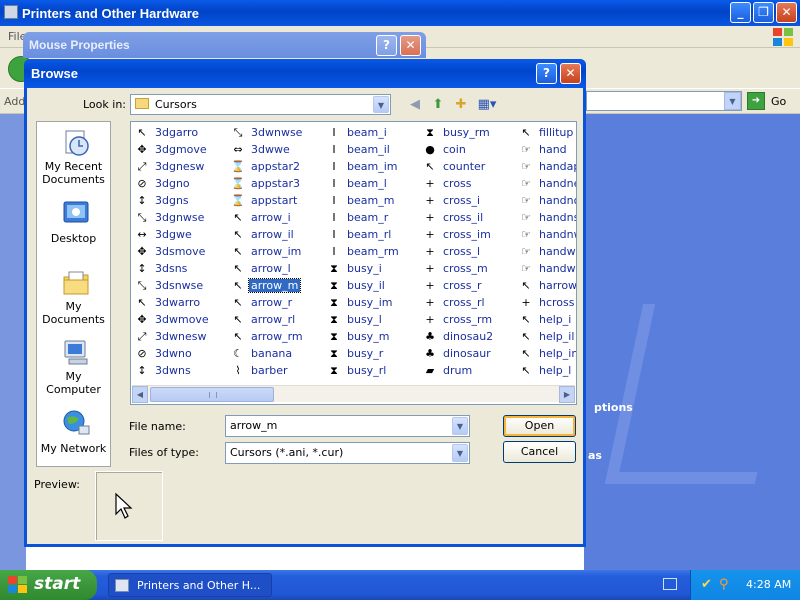 The width and height of the screenshot is (800, 600). Describe the element at coordinates (570, 73) in the screenshot. I see `browse-close-button: ✕` at that location.